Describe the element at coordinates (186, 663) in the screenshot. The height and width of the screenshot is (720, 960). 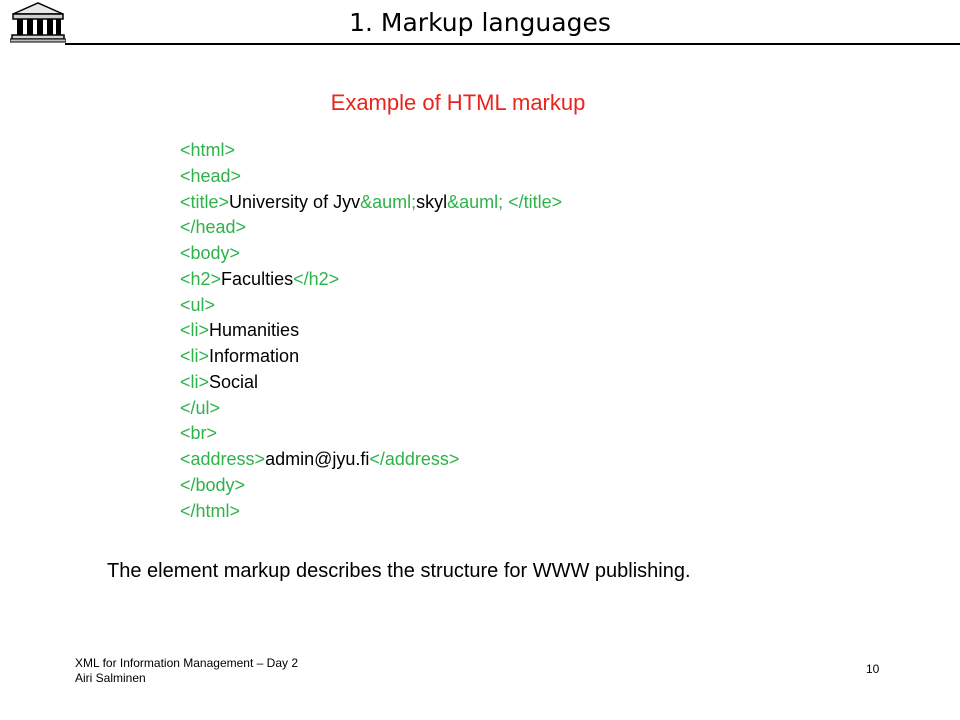
I see `footer-course: XML for Information Management – Day 2` at that location.